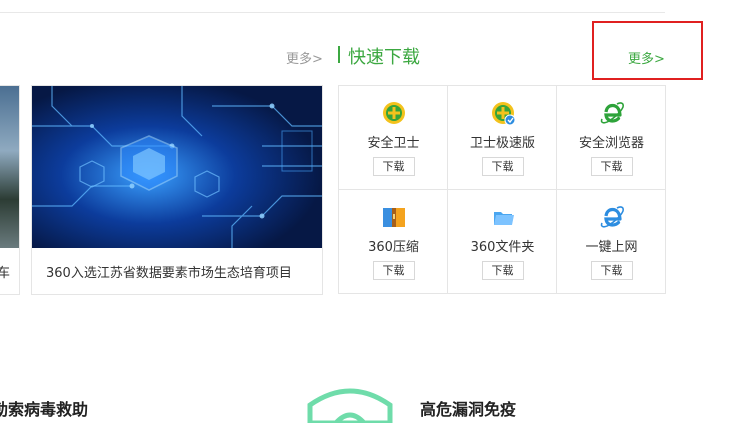 This screenshot has width=740, height=423. I want to click on download-item-ie: 一键上网 下载, so click(611, 242).